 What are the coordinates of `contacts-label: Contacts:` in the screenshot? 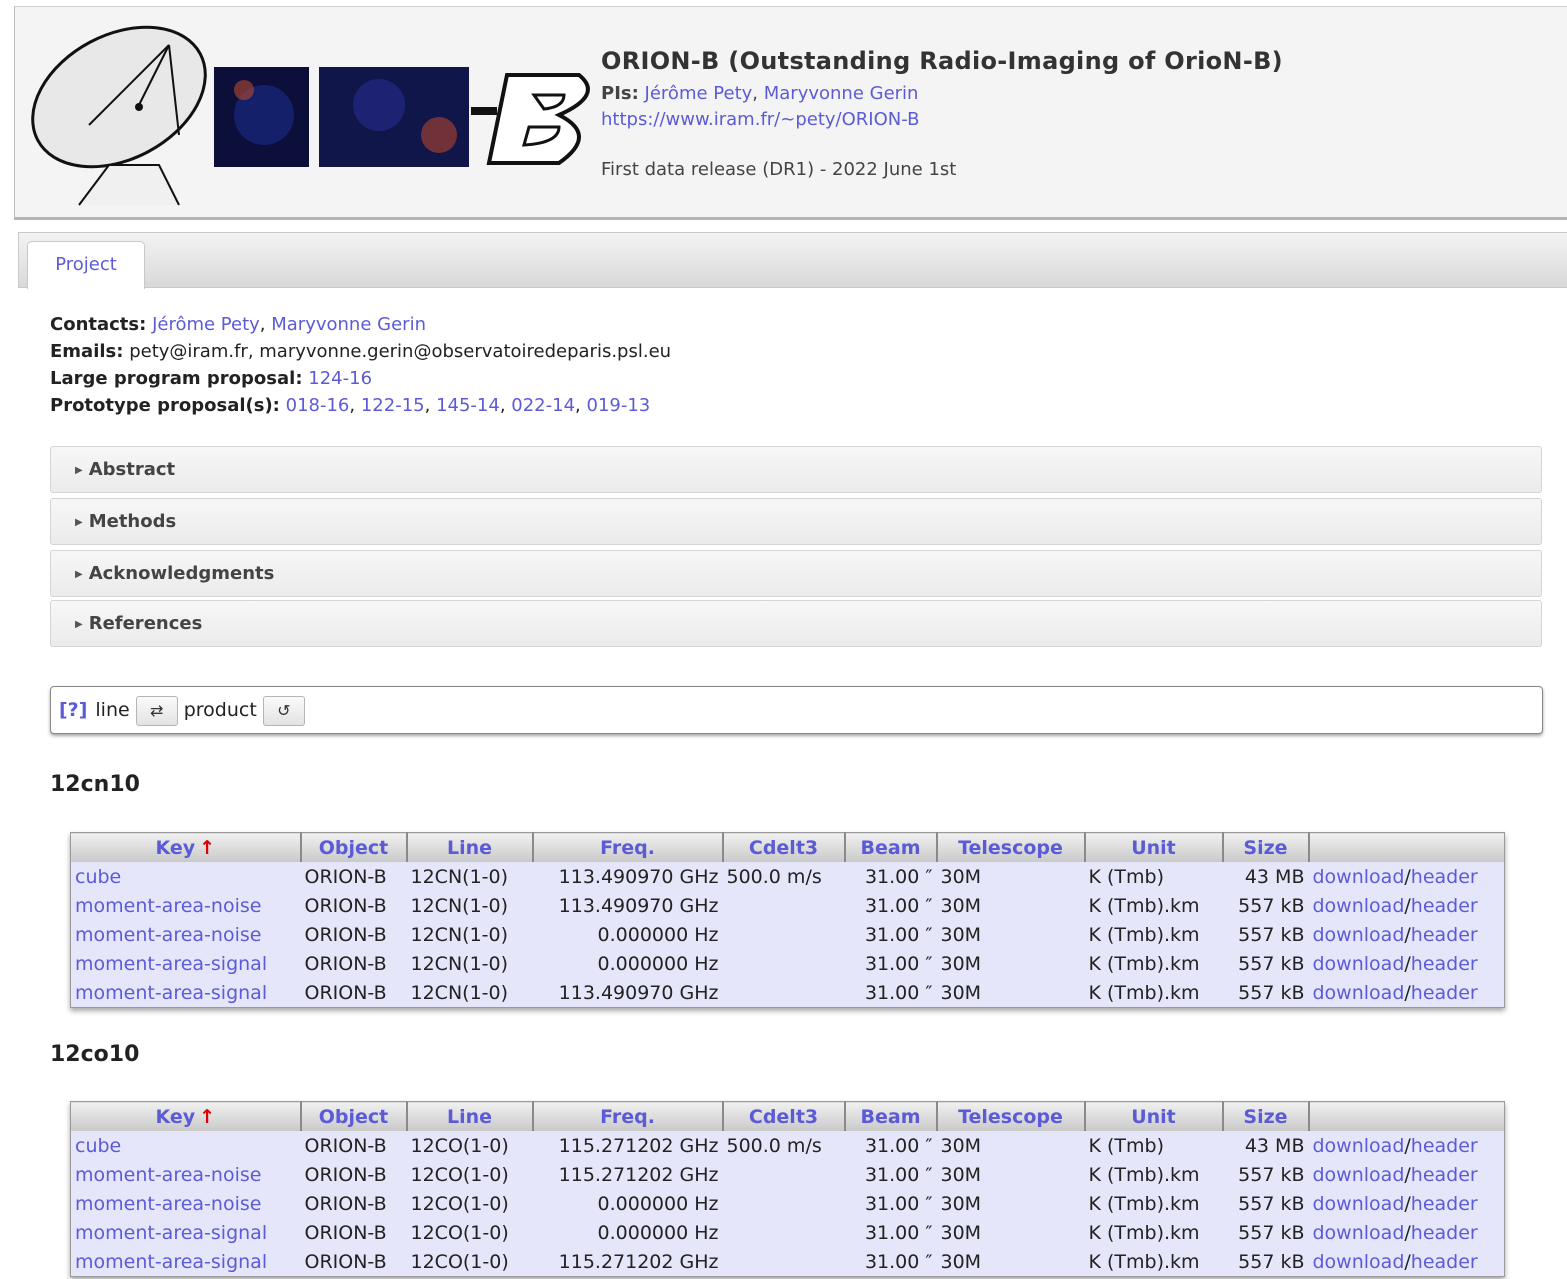 It's located at (98, 324).